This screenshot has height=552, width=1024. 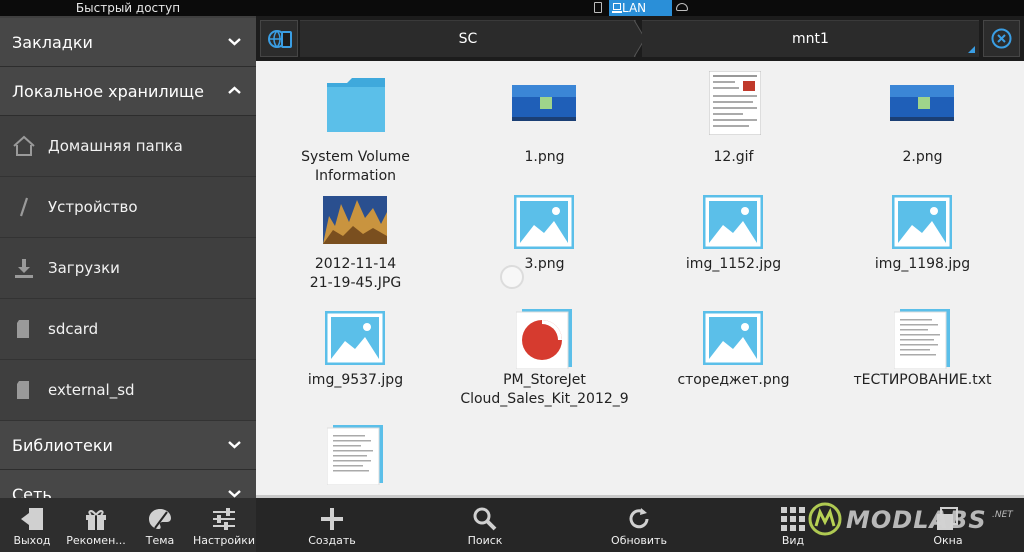 I want to click on search-button: Поиск, so click(x=485, y=525).